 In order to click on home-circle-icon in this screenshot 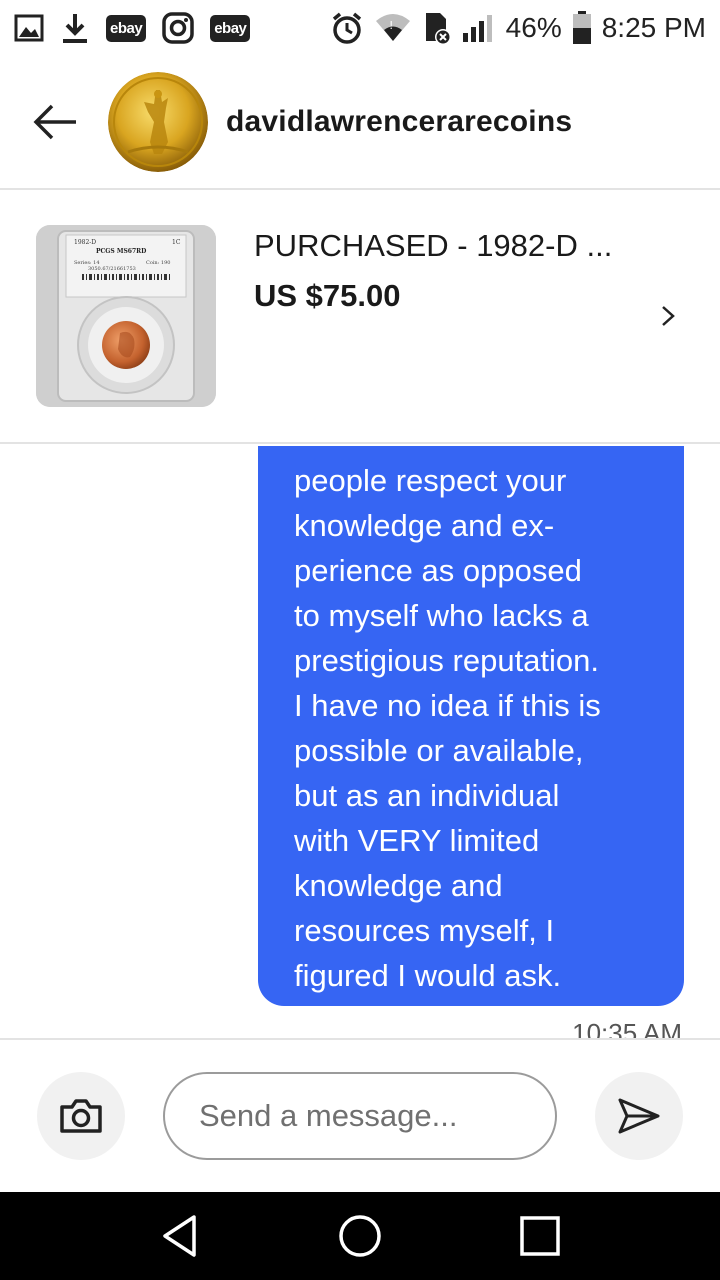, I will do `click(360, 1236)`.